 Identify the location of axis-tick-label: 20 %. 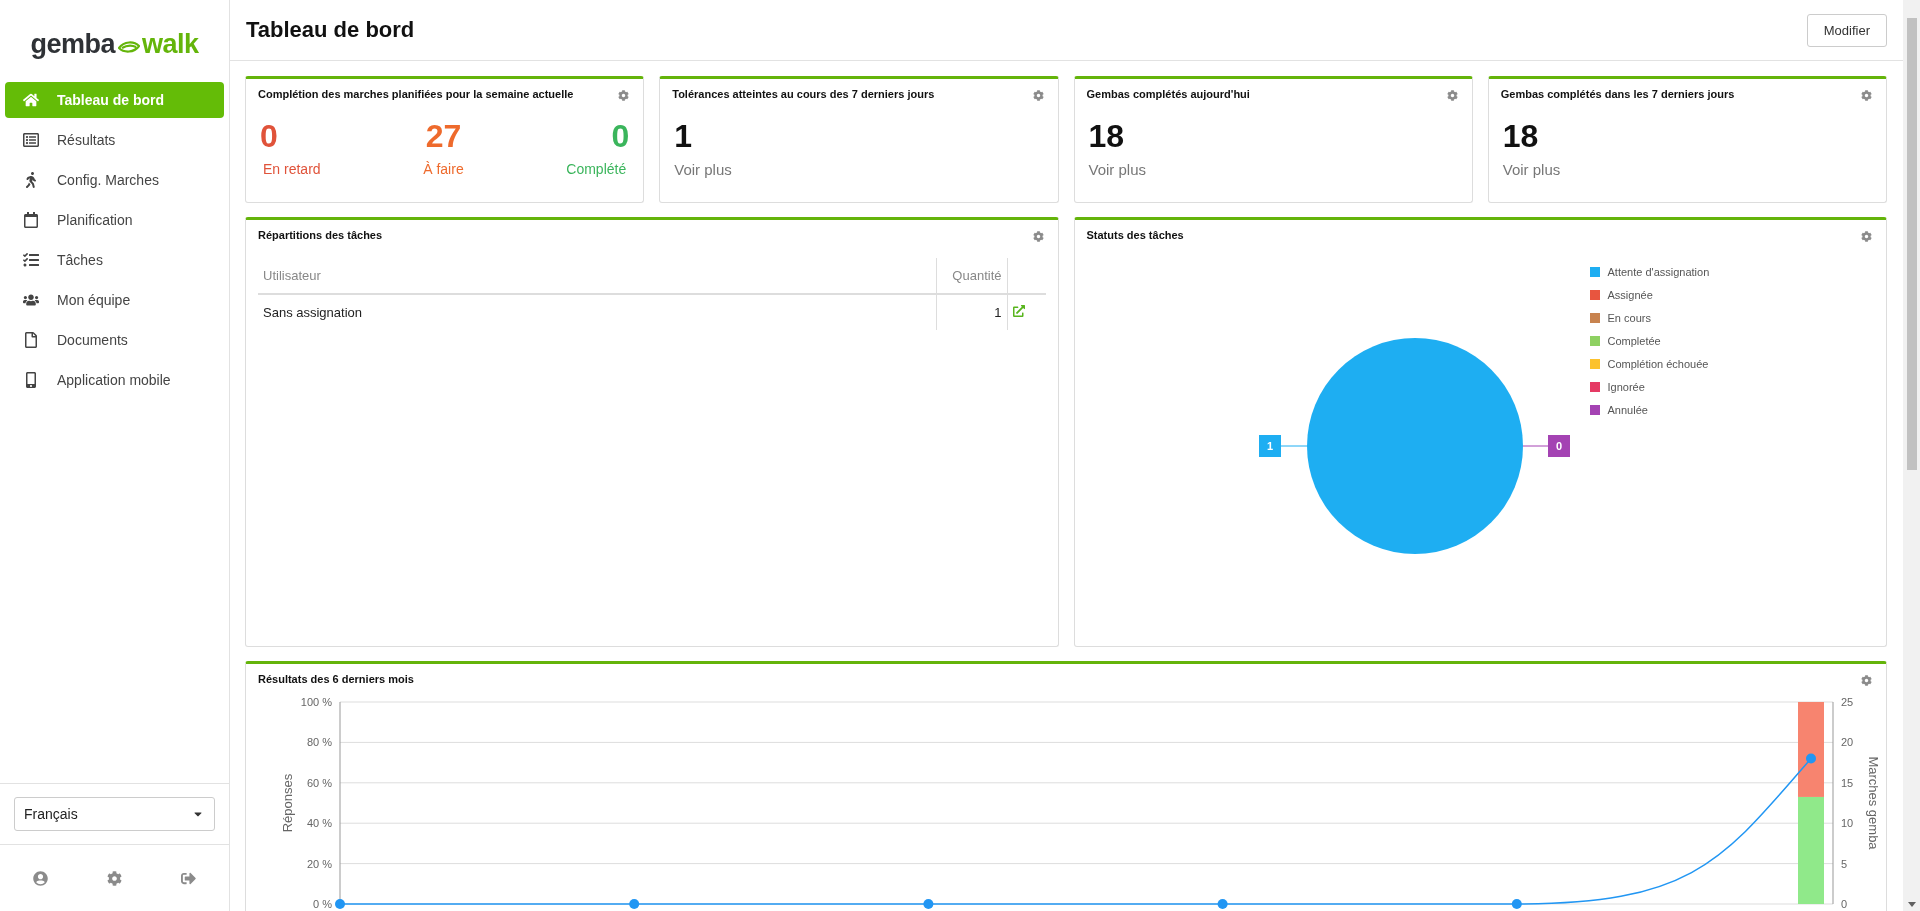
(319, 863).